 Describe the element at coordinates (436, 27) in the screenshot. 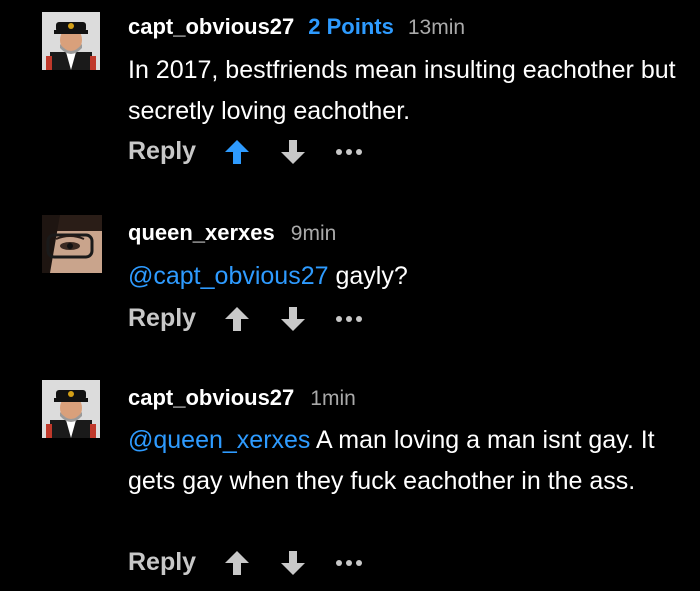

I see `timestamp: 13min` at that location.